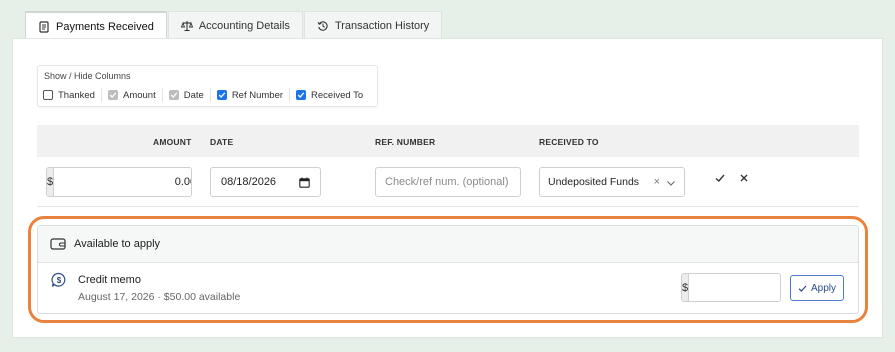 Image resolution: width=895 pixels, height=352 pixels. I want to click on ref-number-input, so click(448, 182).